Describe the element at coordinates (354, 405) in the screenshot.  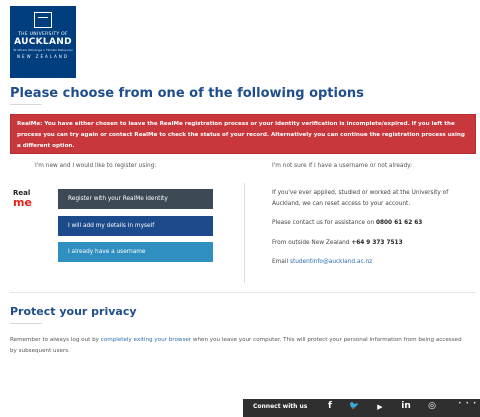
I see `twitter-icon: 🐦` at that location.